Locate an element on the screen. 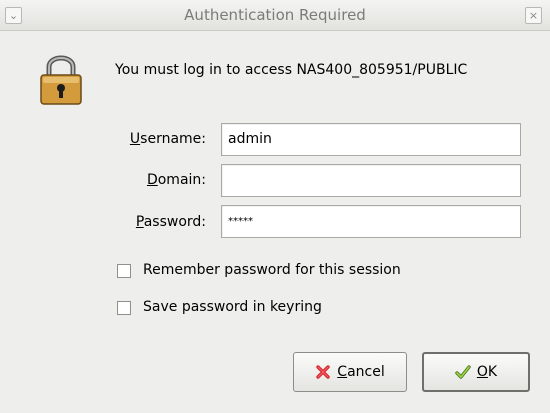  cancel-label: Cancel is located at coordinates (360, 372).